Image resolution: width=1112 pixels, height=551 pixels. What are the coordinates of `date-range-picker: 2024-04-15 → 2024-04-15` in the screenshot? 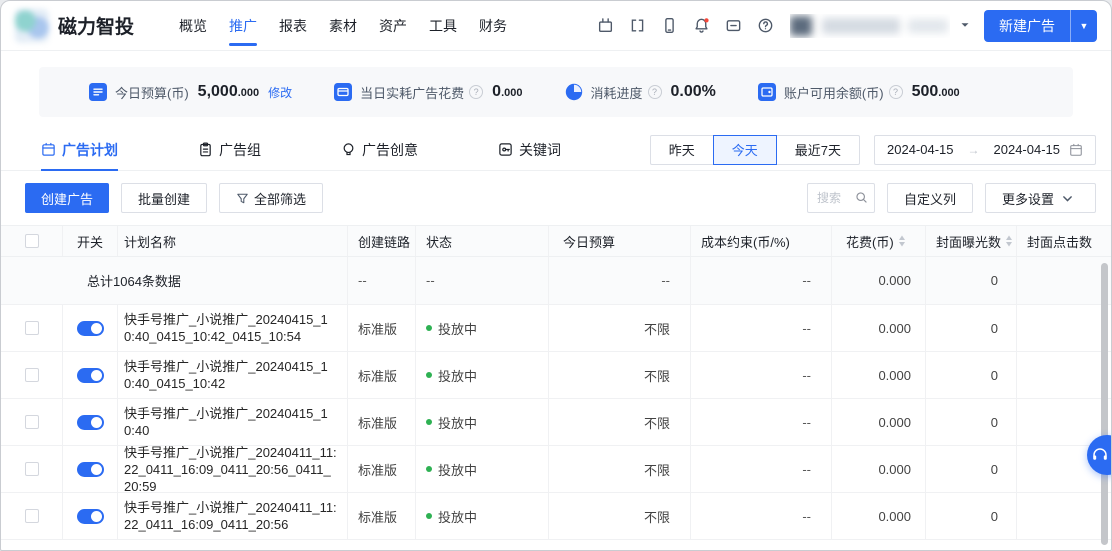 It's located at (985, 149).